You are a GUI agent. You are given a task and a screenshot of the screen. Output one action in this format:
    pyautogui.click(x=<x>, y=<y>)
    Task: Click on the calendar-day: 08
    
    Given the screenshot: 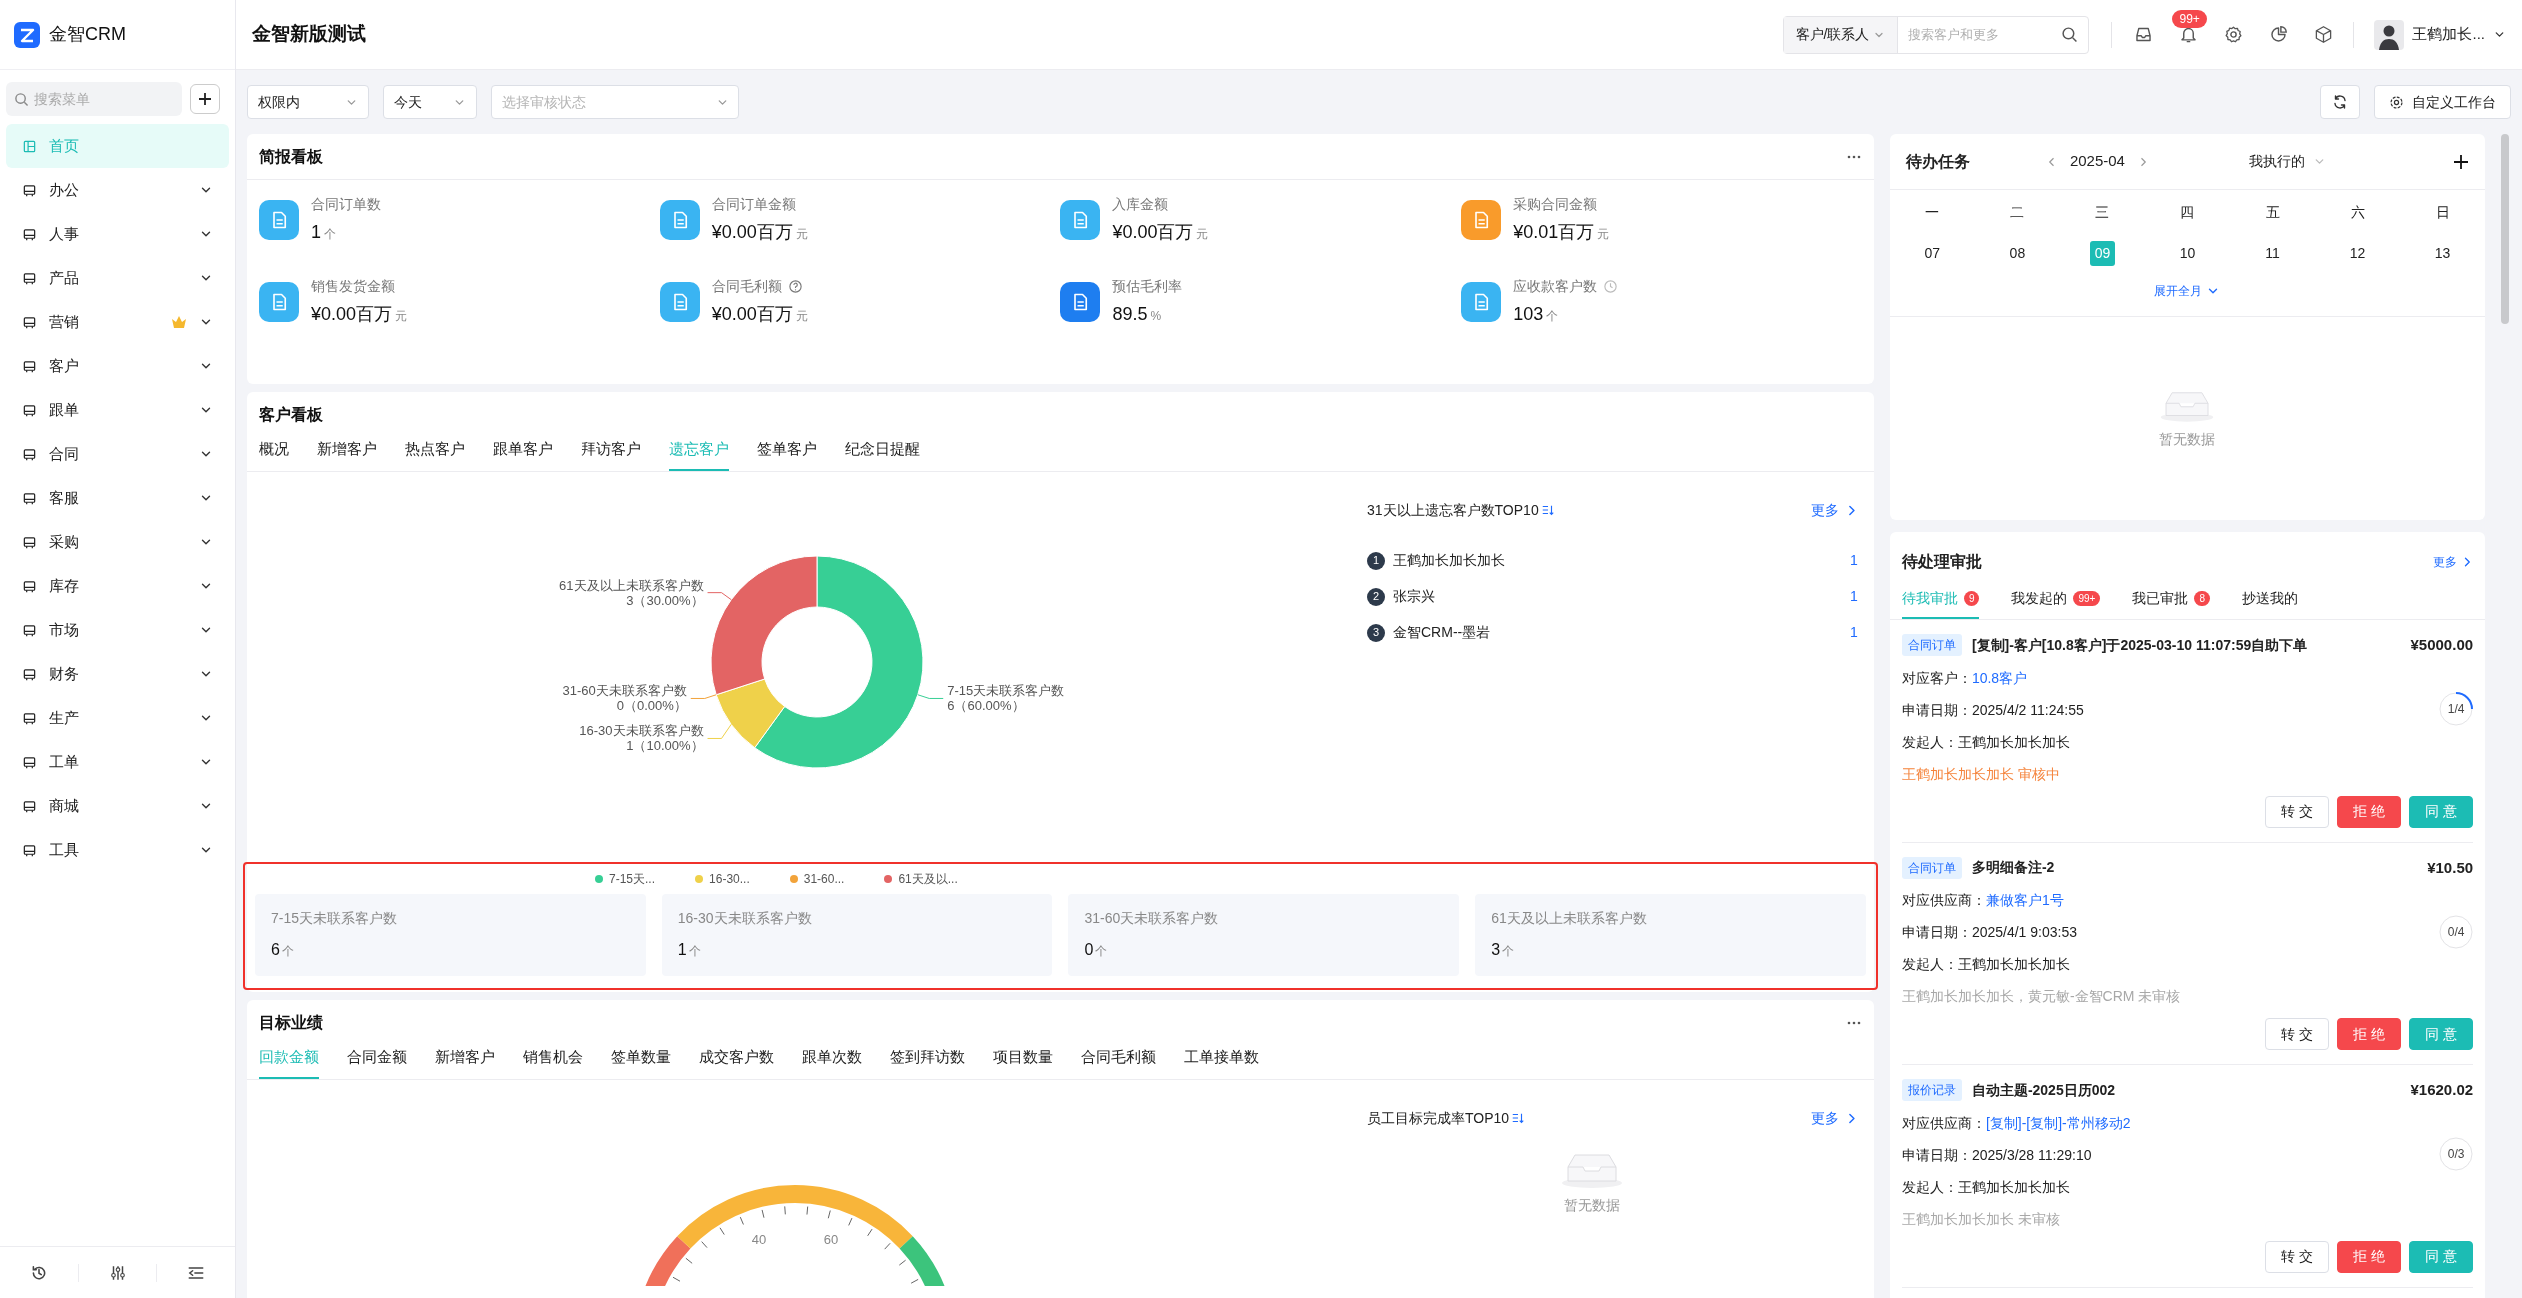 What is the action you would take?
    pyautogui.click(x=2017, y=253)
    